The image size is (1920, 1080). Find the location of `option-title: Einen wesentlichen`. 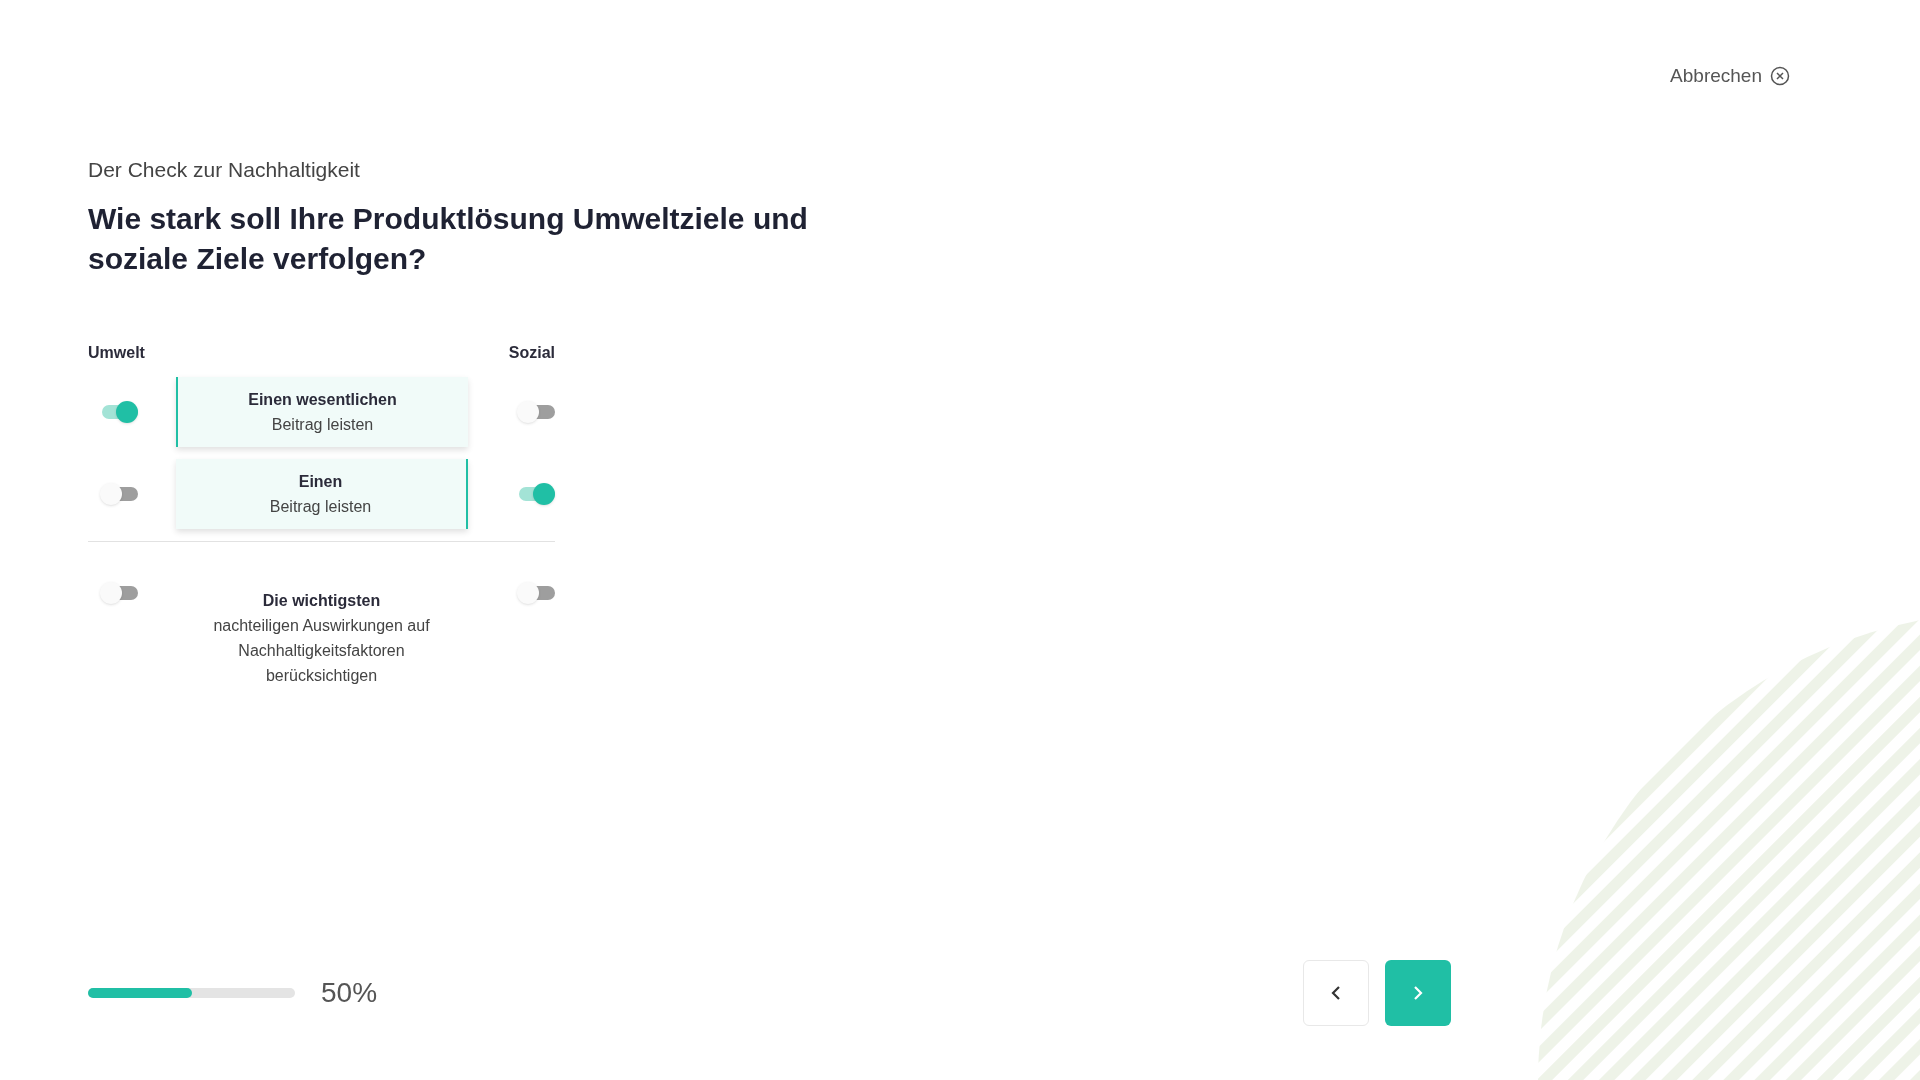

option-title: Einen wesentlichen is located at coordinates (322, 400).